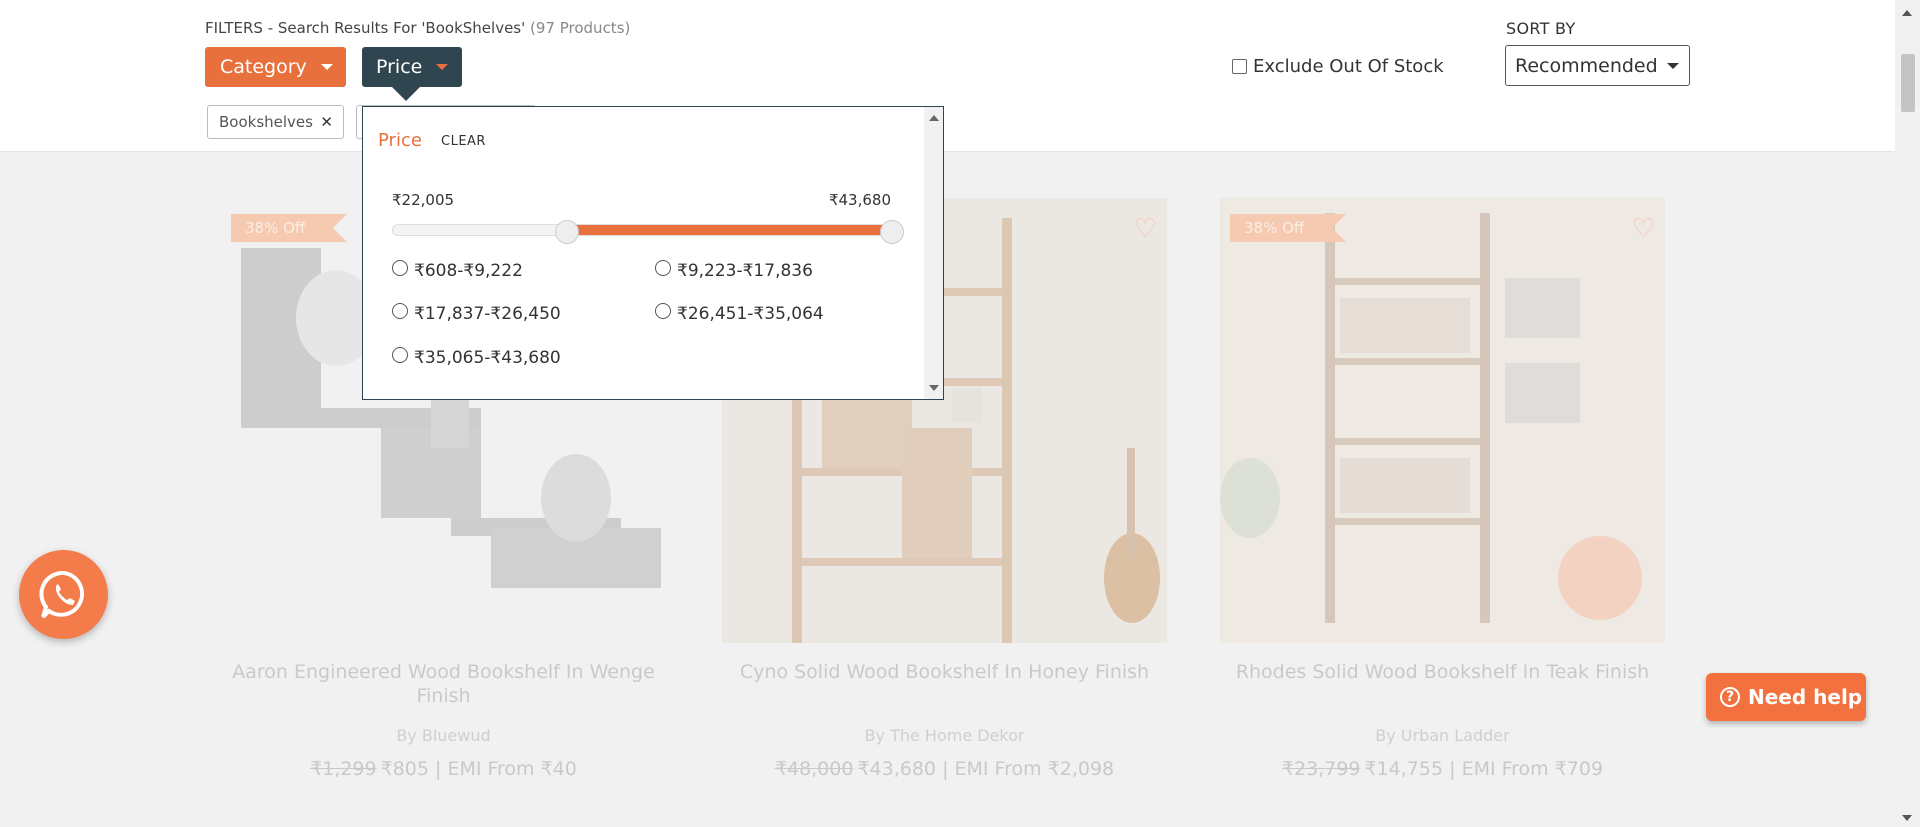 This screenshot has height=827, width=1920. Describe the element at coordinates (1321, 769) in the screenshot. I see `old-price: ₹23,799` at that location.